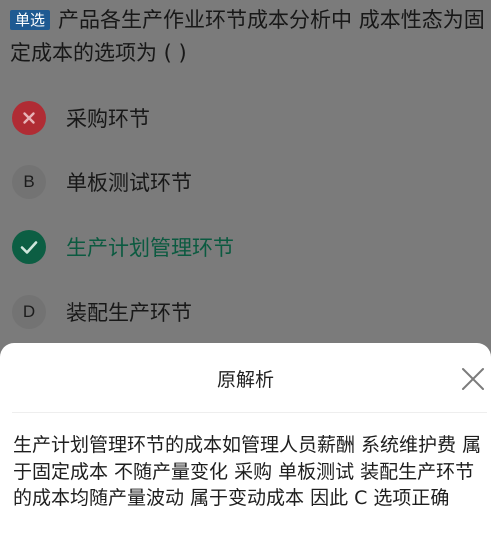  What do you see at coordinates (29, 247) in the screenshot?
I see `check-icon` at bounding box center [29, 247].